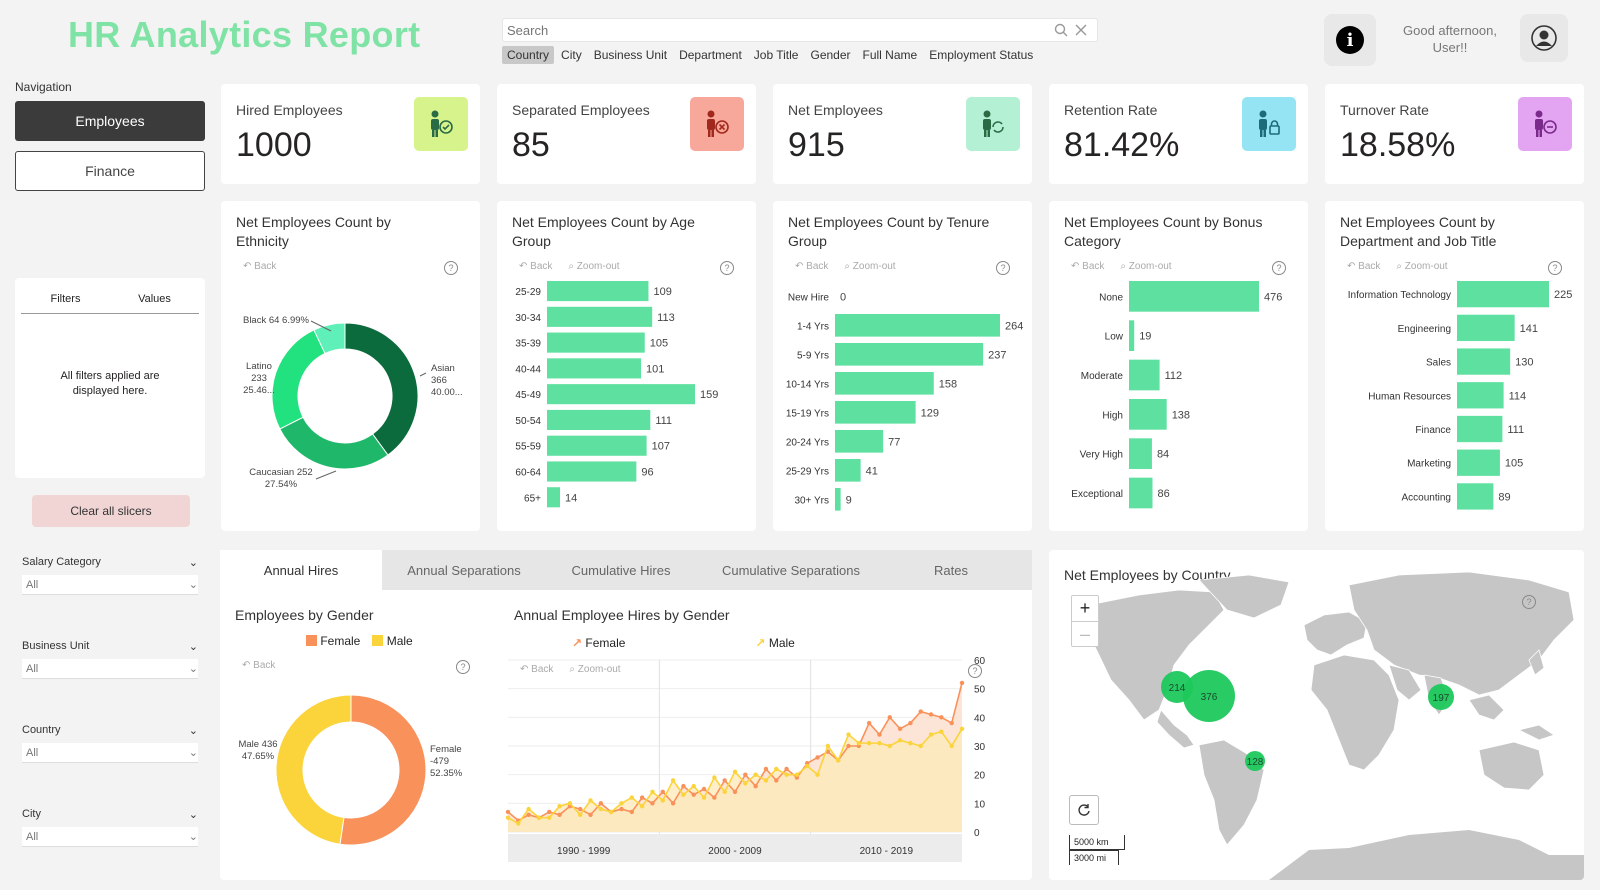 The width and height of the screenshot is (1600, 890). I want to click on tab-annual-separations: Annual Separations, so click(464, 570).